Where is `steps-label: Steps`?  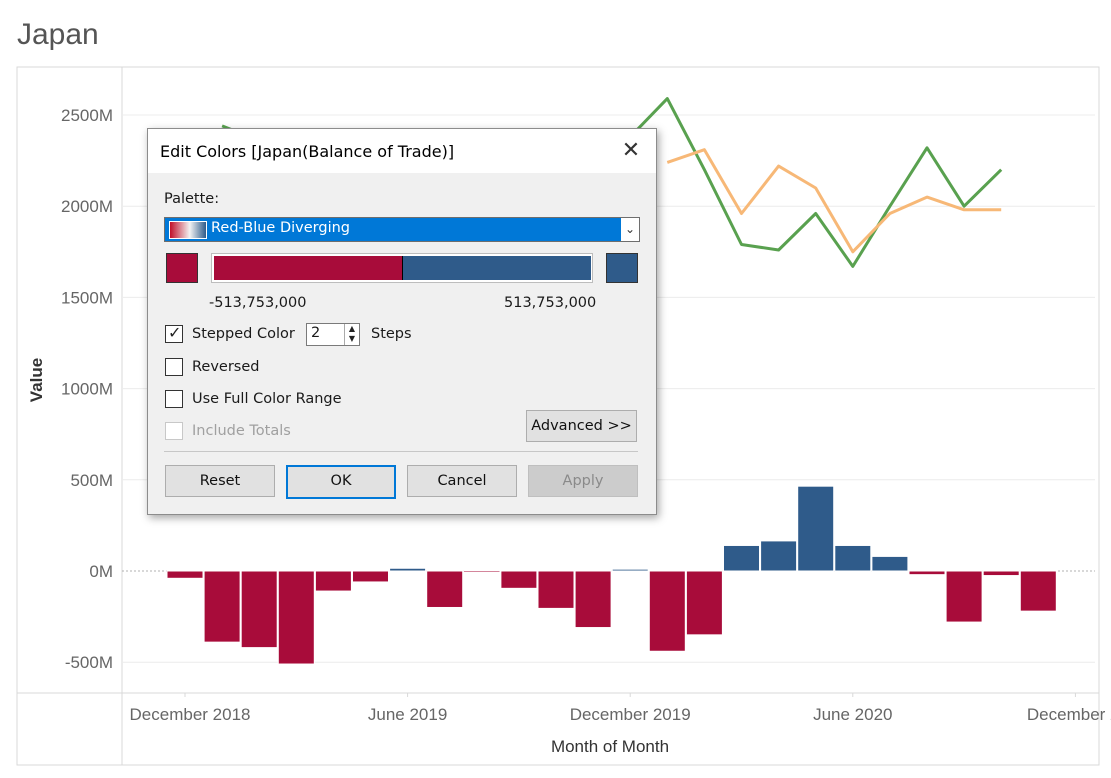 steps-label: Steps is located at coordinates (391, 334).